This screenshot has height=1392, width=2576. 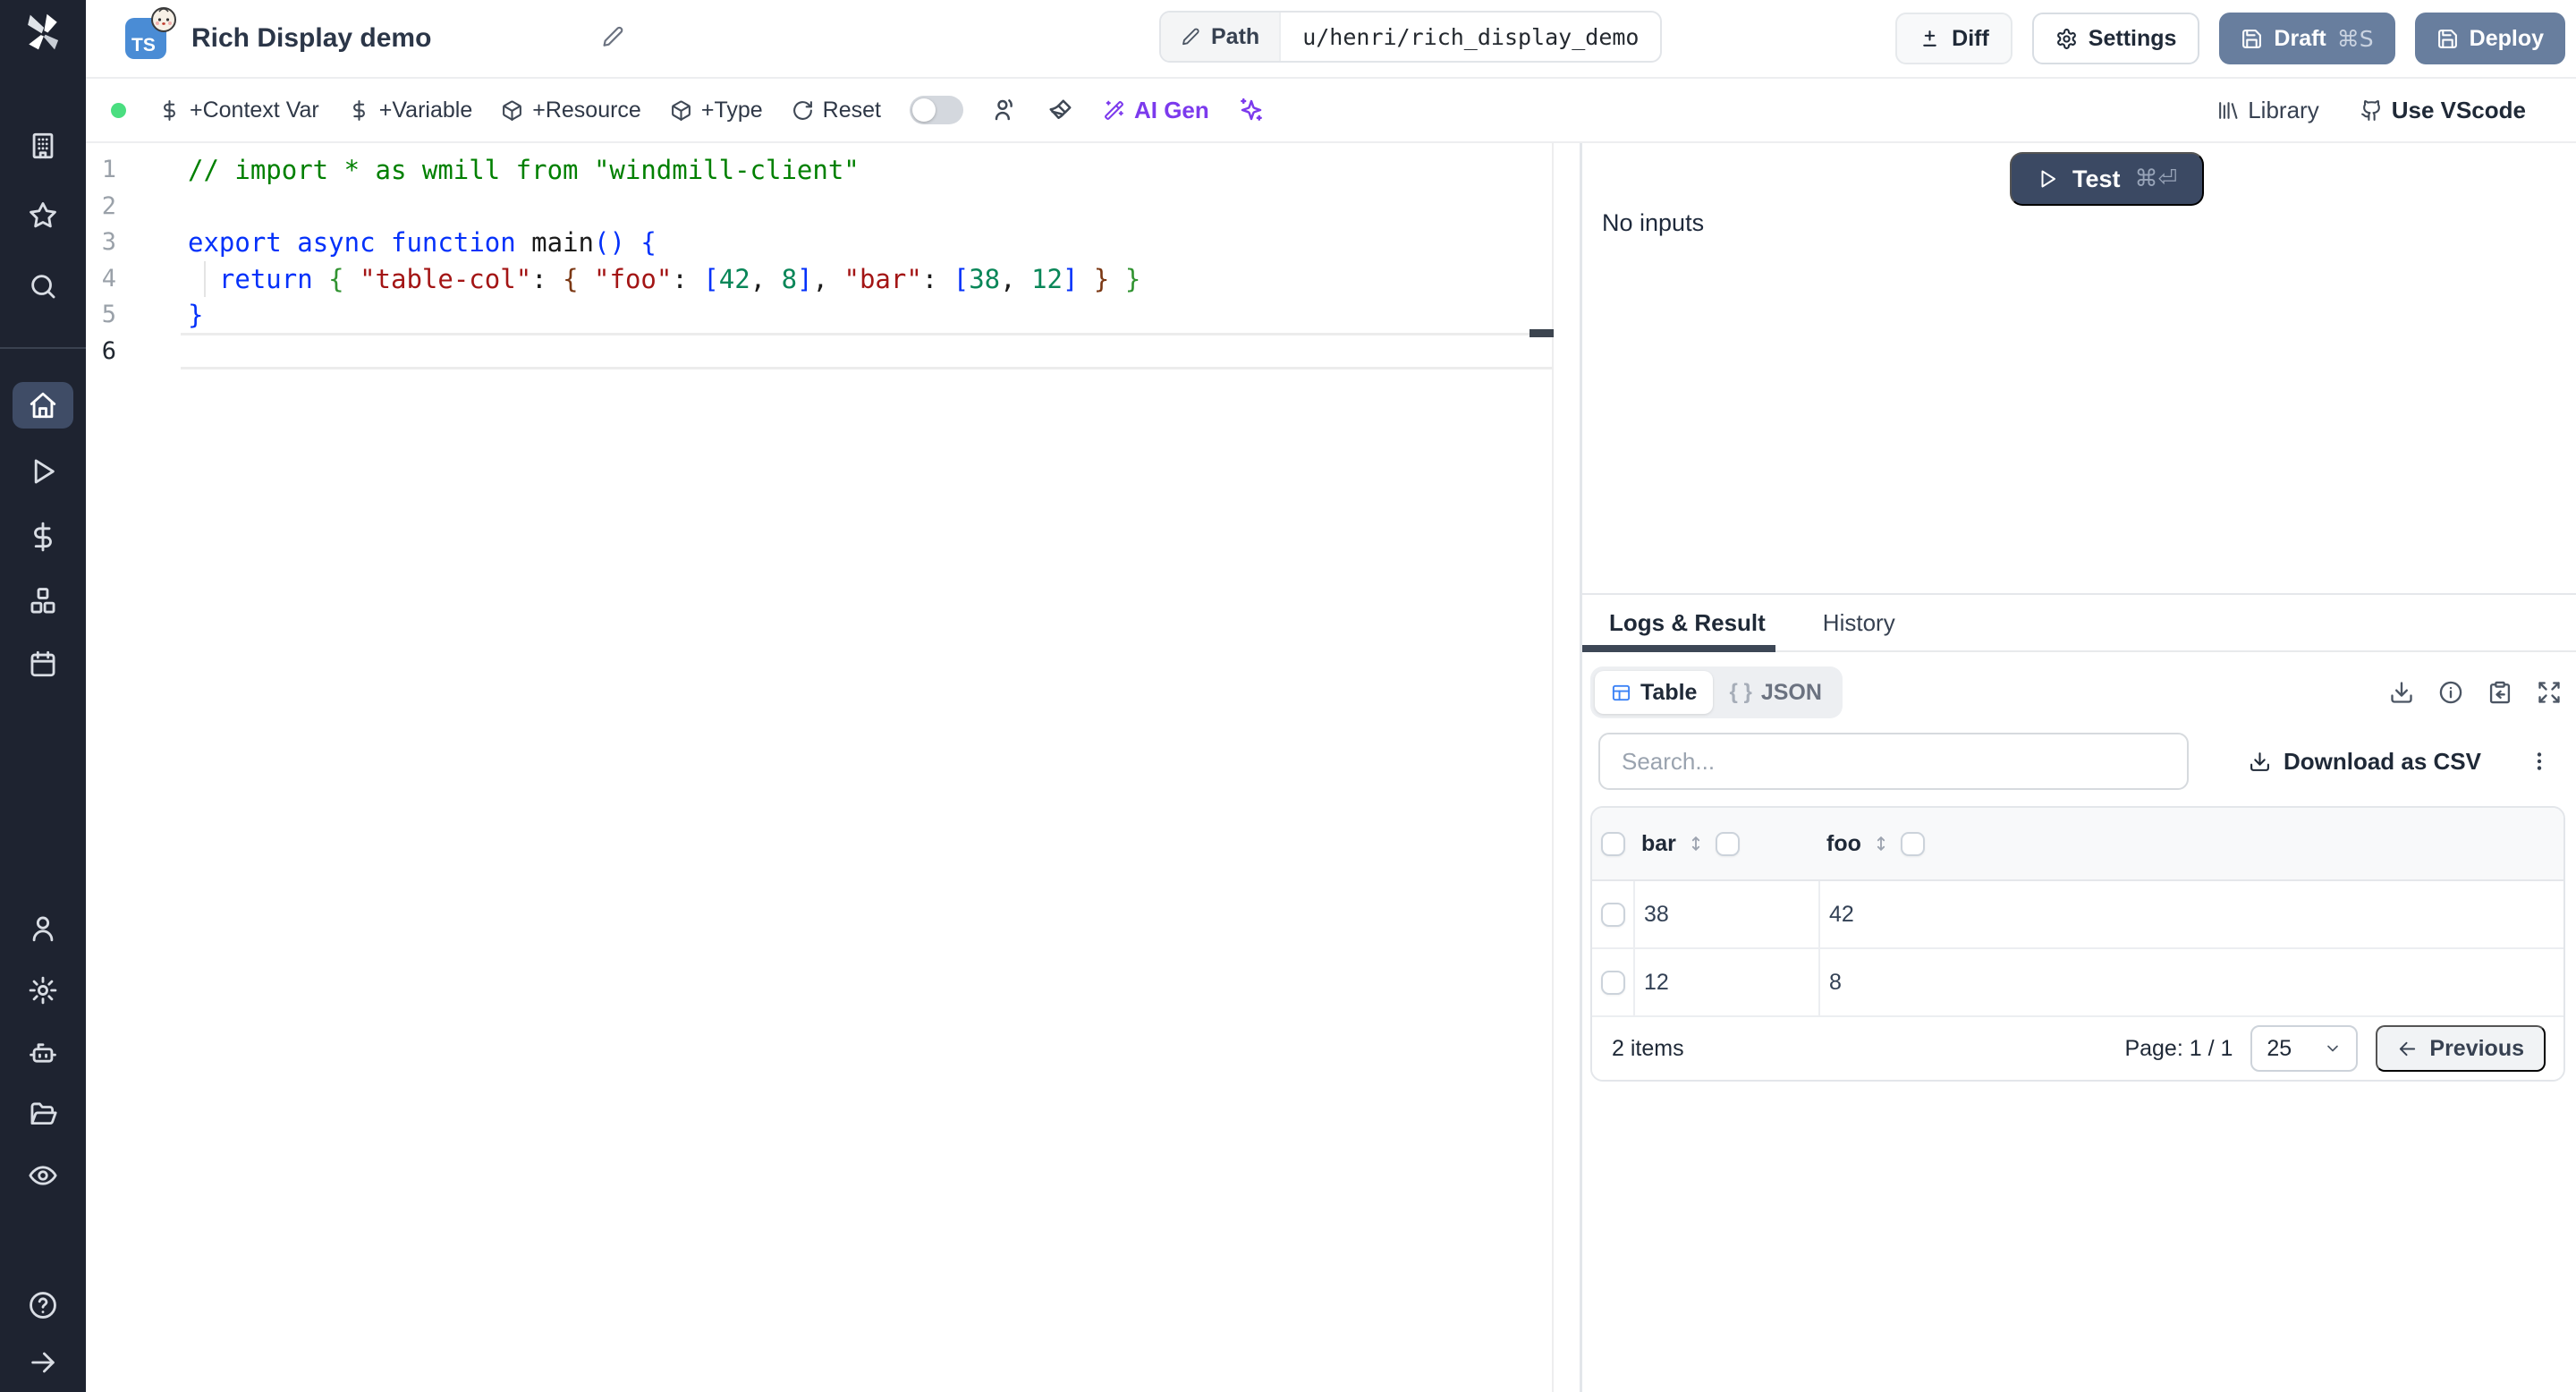 What do you see at coordinates (43, 348) in the screenshot?
I see `sidebar-divider` at bounding box center [43, 348].